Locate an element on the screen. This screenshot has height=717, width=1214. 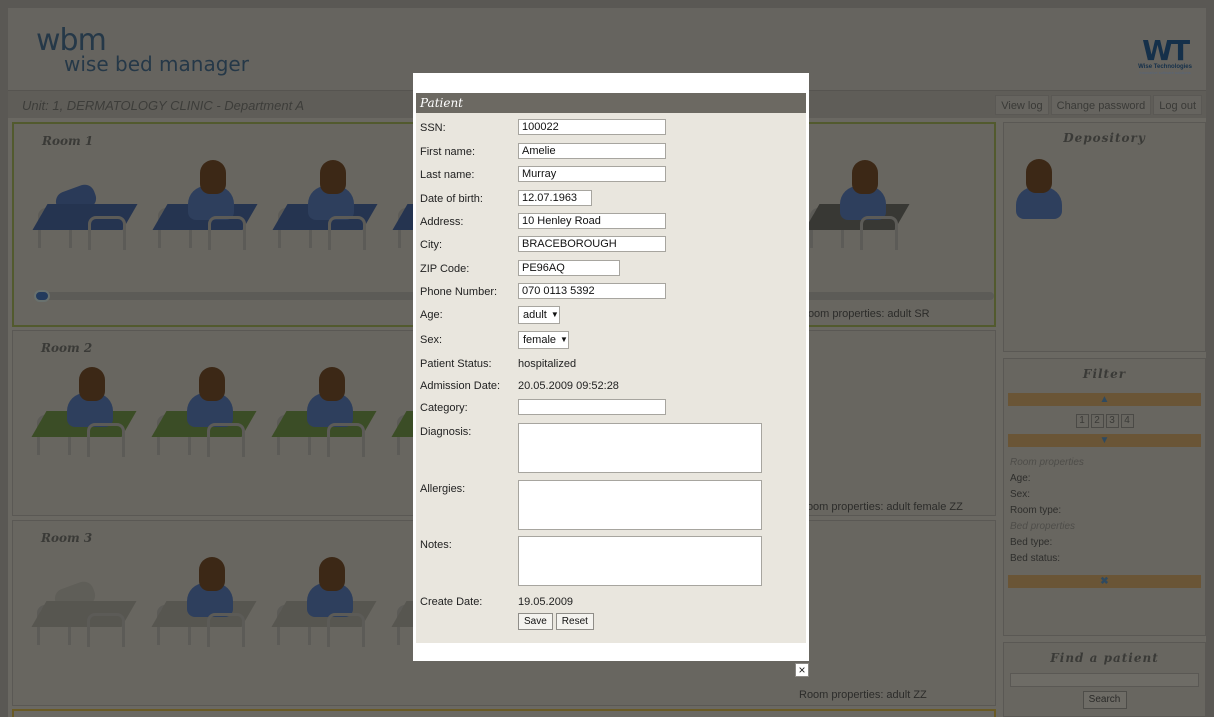
status-value: hospitalized is located at coordinates (547, 364).